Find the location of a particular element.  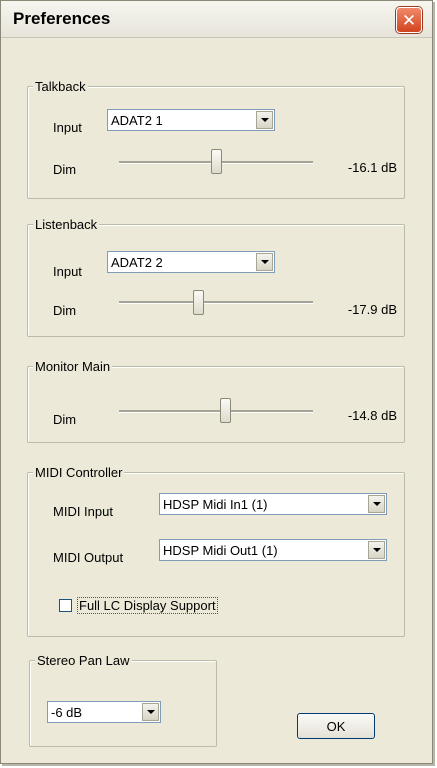

listenback-dim-slider-thumb is located at coordinates (199, 302).